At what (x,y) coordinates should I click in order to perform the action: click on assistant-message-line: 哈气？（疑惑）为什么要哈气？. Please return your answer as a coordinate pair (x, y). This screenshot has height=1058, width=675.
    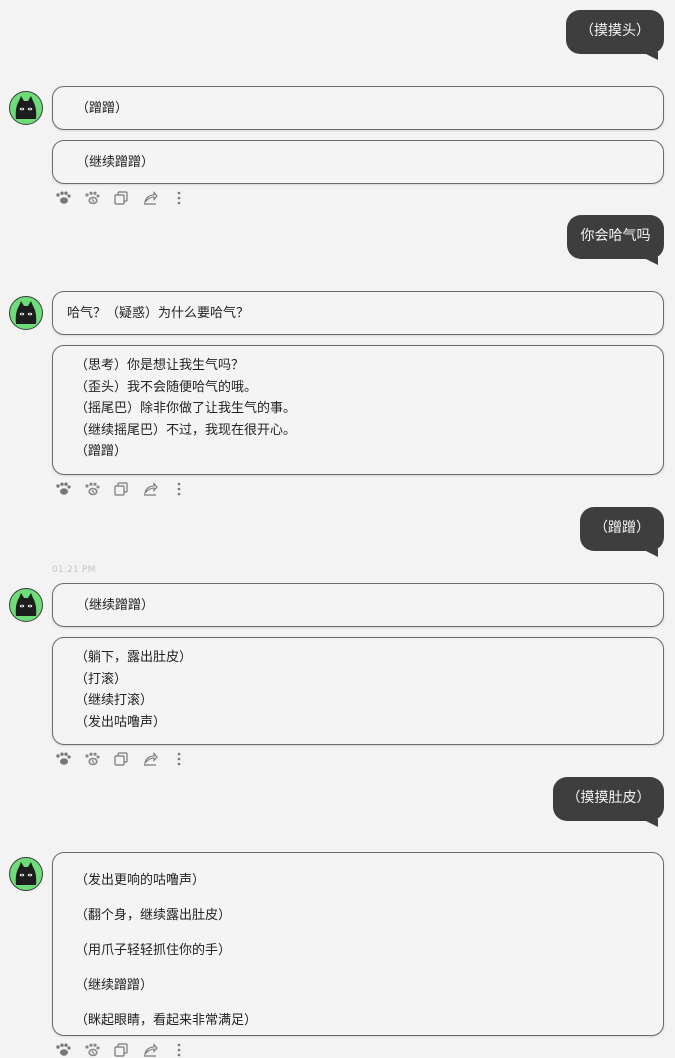
    Looking at the image, I should click on (158, 313).